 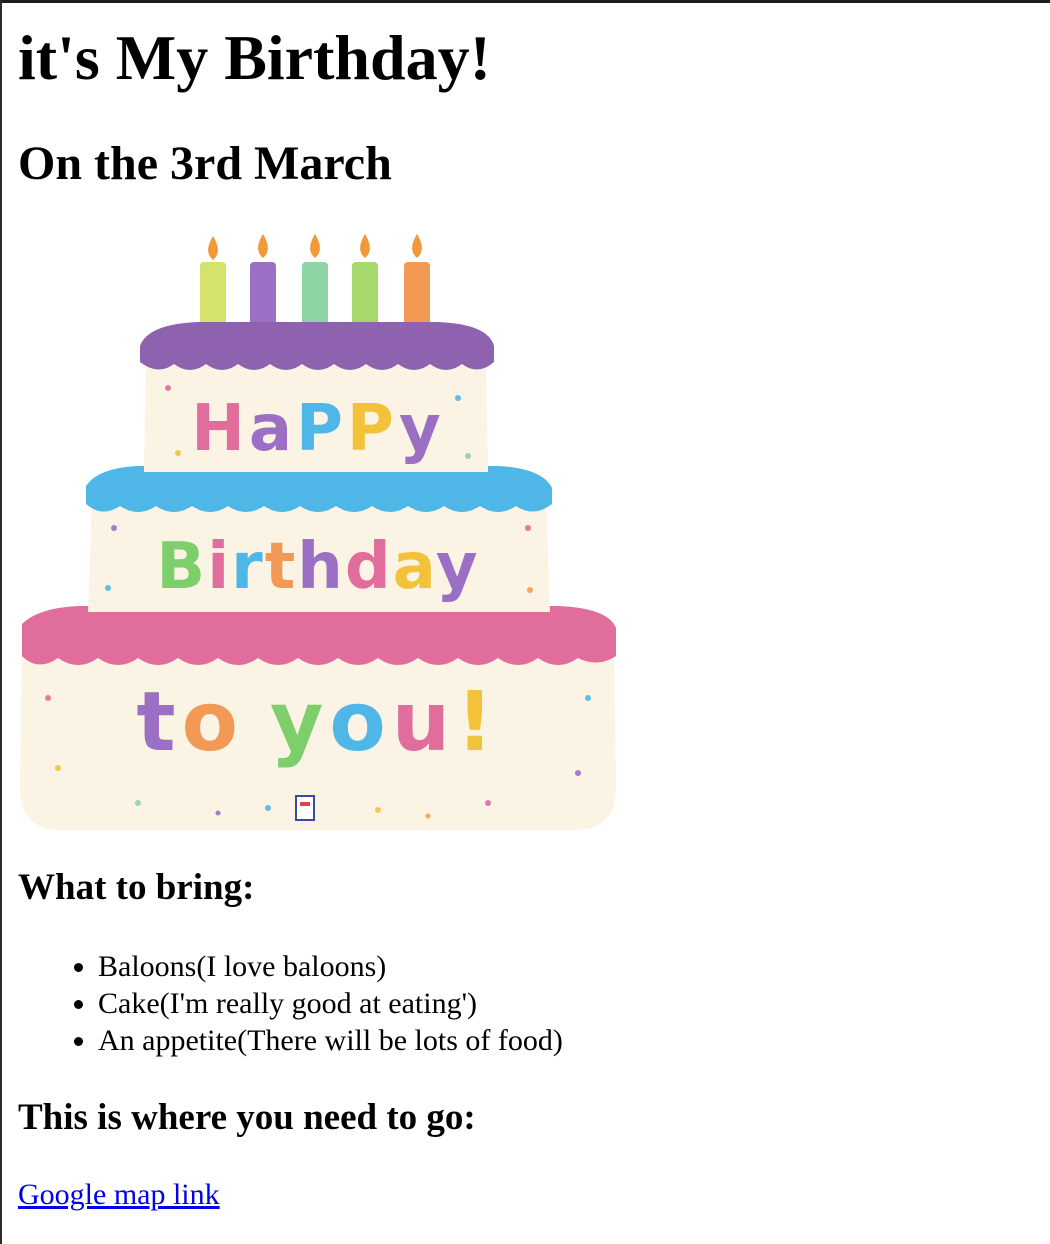 I want to click on list-item: Baloons(I love baloons), so click(x=330, y=966).